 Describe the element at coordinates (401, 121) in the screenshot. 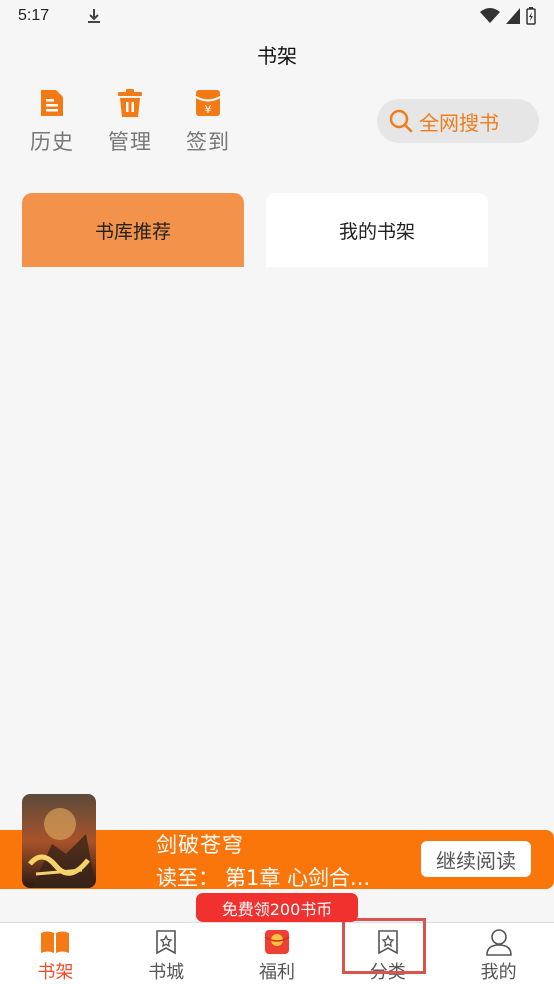

I see `search-icon` at that location.